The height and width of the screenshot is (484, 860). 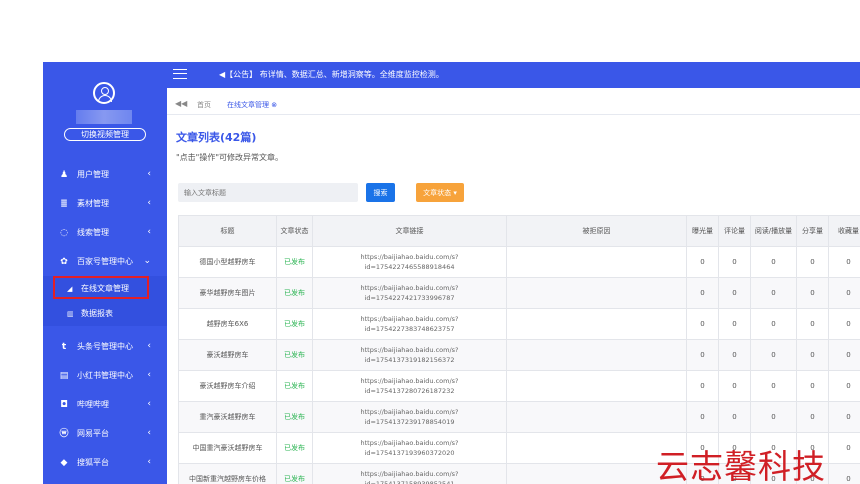 What do you see at coordinates (64, 175) in the screenshot?
I see `user-icon: ♟` at bounding box center [64, 175].